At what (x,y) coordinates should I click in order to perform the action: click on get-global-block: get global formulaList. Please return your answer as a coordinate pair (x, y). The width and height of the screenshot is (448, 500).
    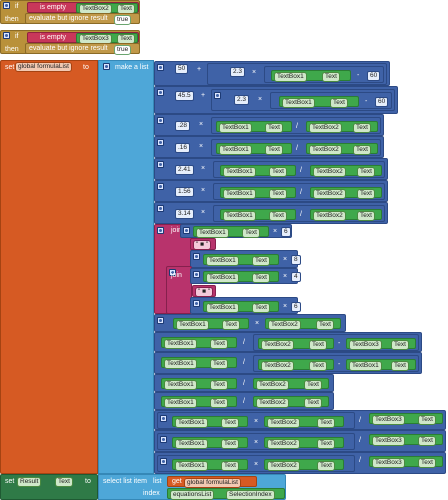
    Looking at the image, I should click on (212, 482).